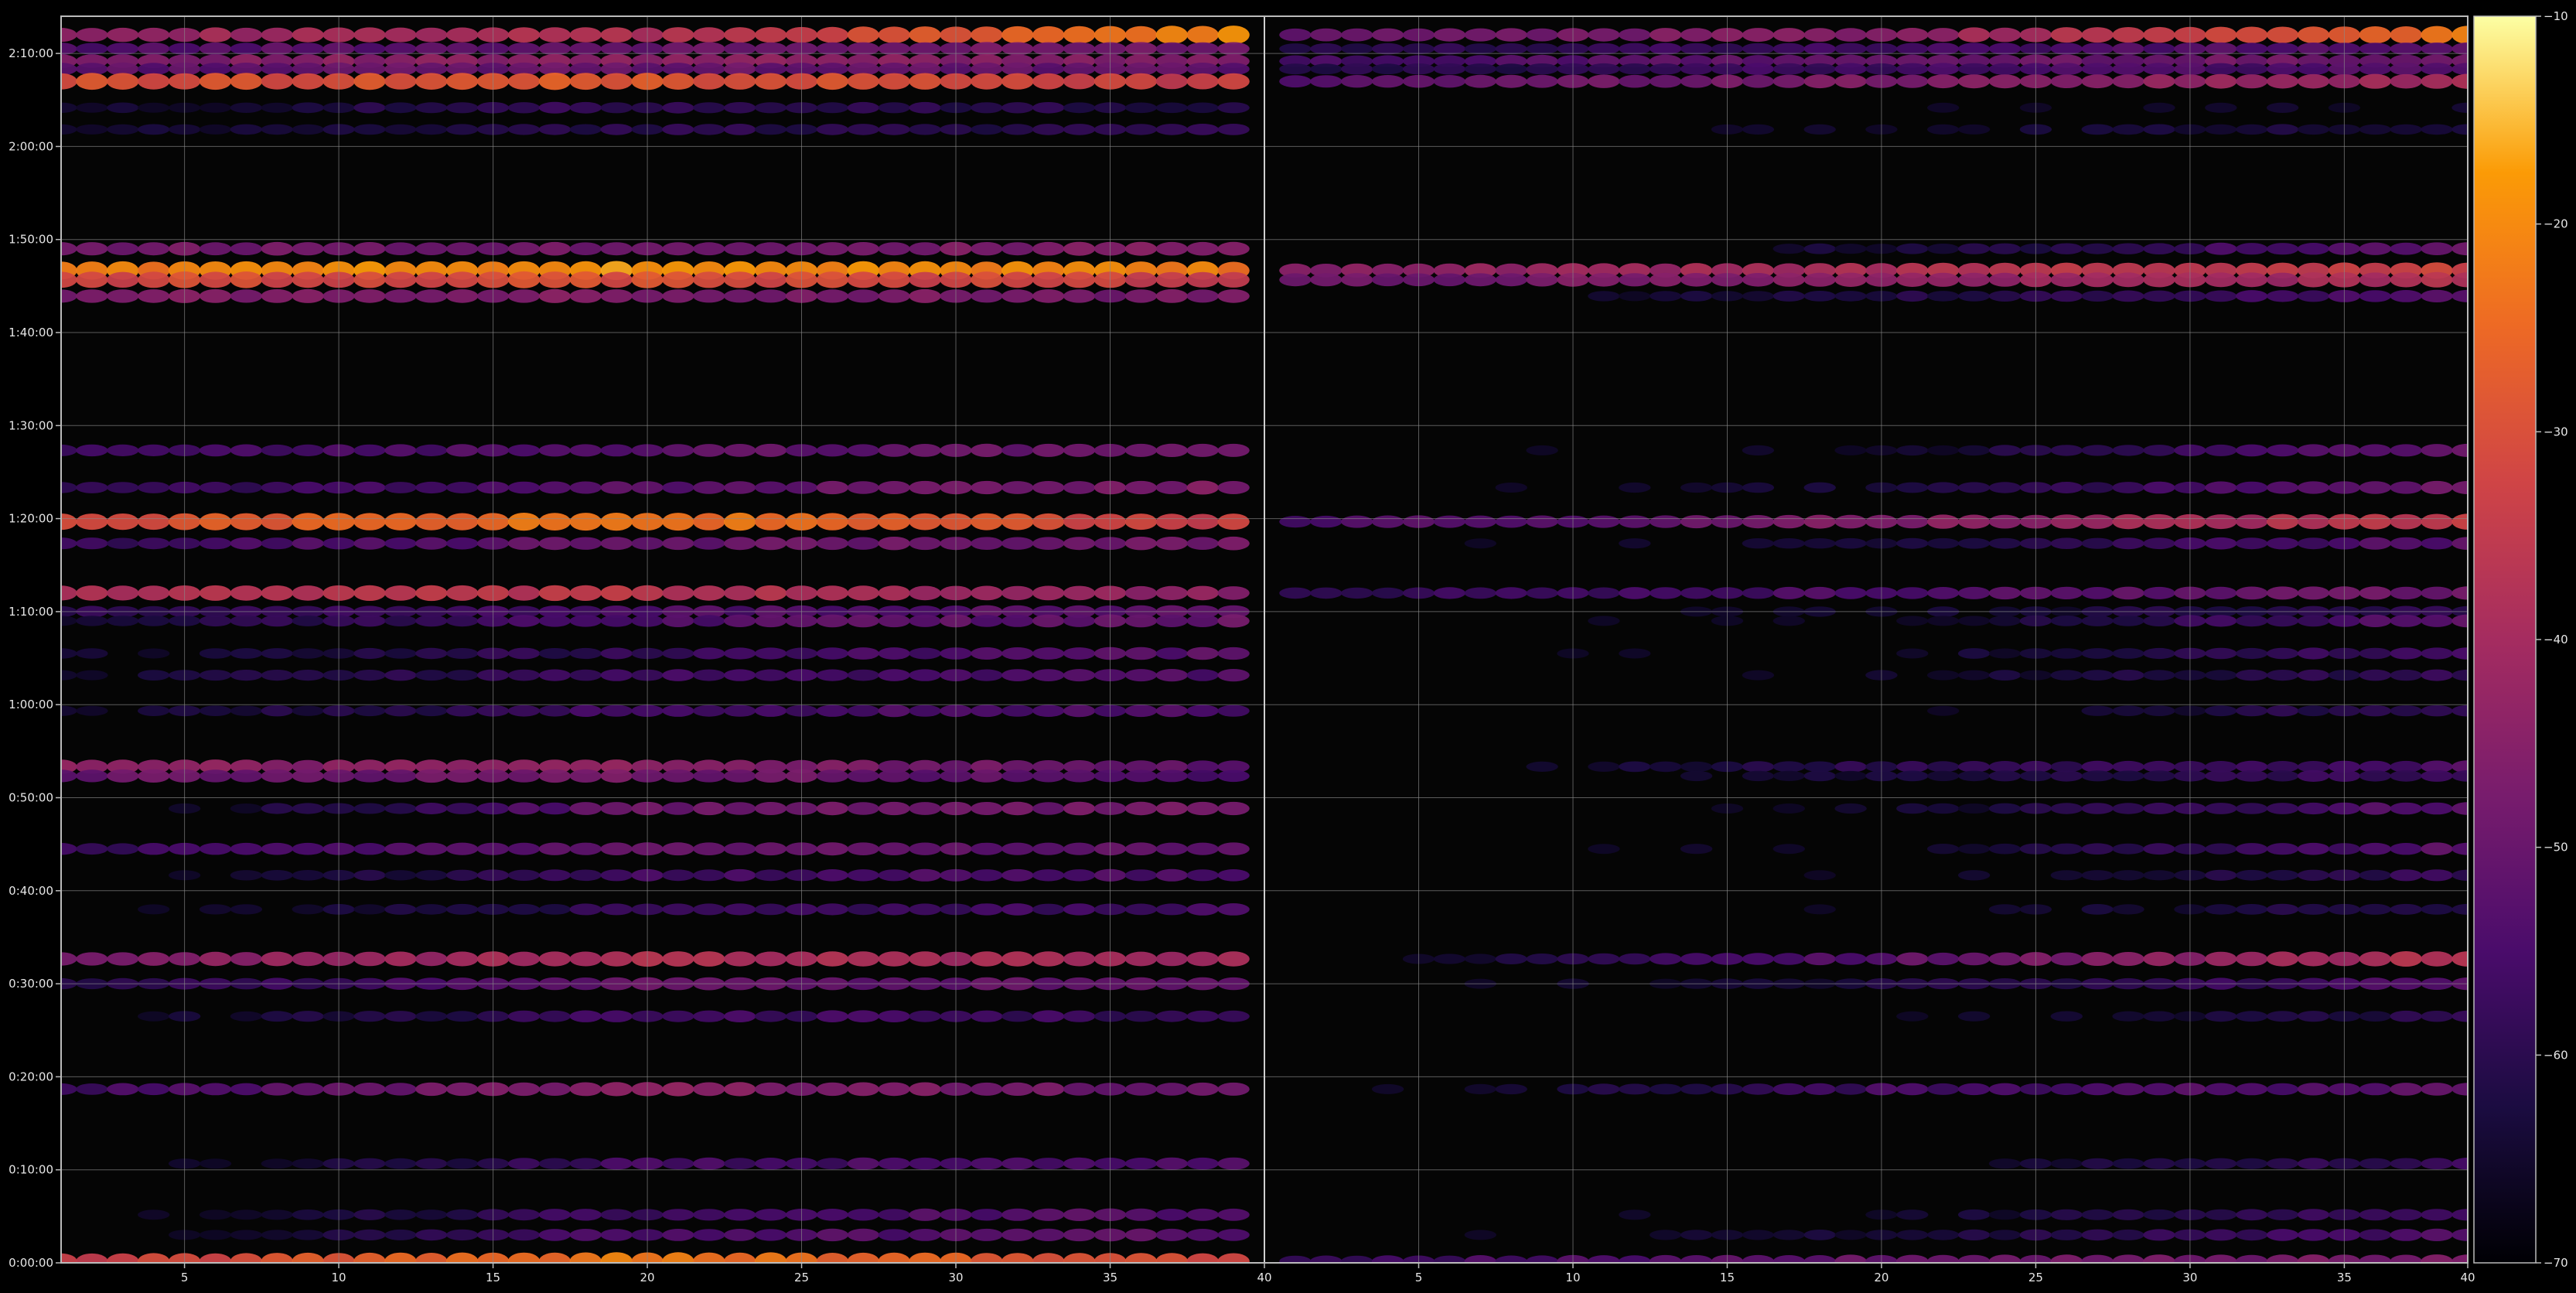  I want to click on y-tick-label: 1:50:00, so click(31, 240).